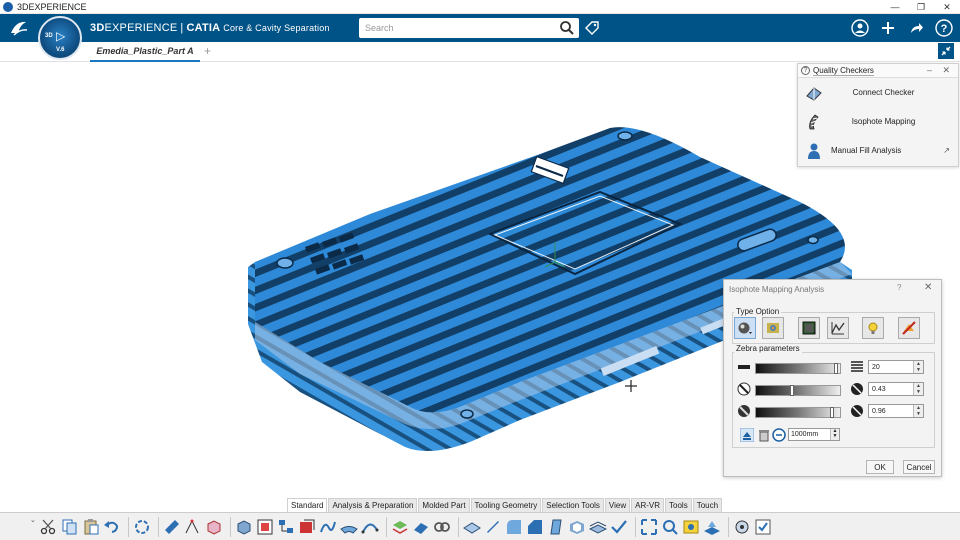 The height and width of the screenshot is (540, 960). Describe the element at coordinates (918, 411) in the screenshot. I see `transition-spinner: ▲ ▼` at that location.